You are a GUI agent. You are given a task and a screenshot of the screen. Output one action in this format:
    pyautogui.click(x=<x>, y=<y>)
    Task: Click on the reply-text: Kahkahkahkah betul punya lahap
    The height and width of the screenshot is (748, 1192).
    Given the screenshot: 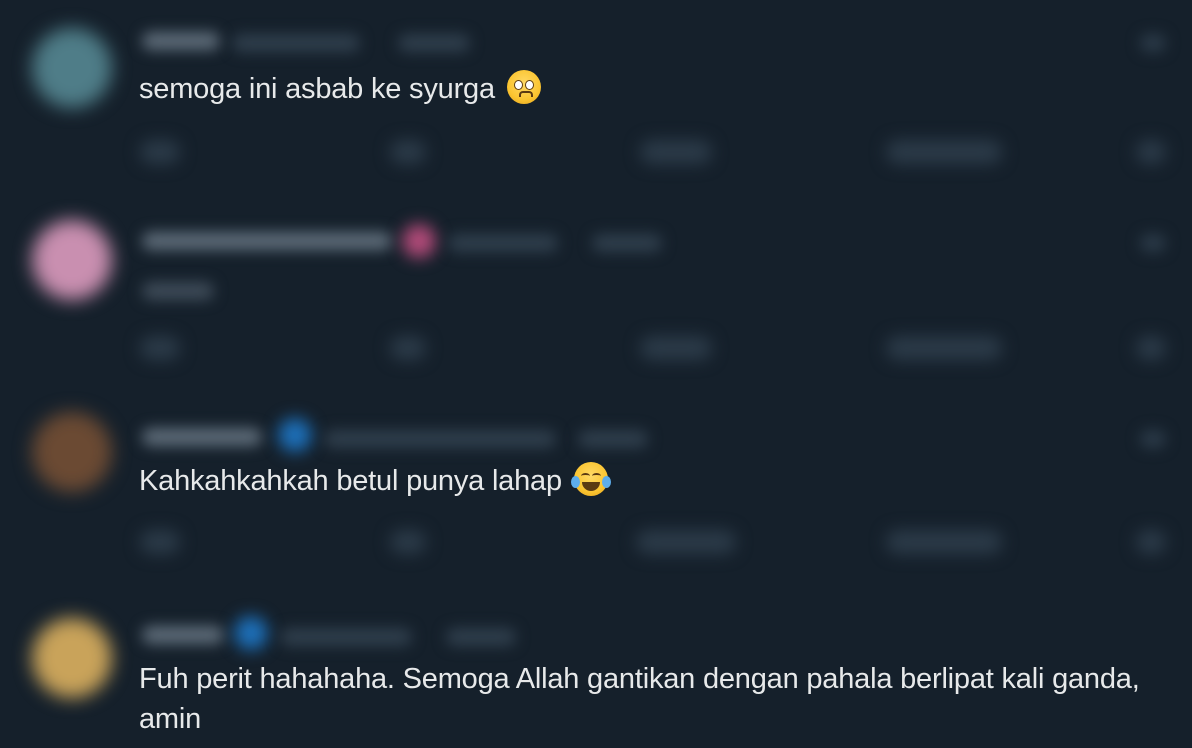 What is the action you would take?
    pyautogui.click(x=644, y=481)
    